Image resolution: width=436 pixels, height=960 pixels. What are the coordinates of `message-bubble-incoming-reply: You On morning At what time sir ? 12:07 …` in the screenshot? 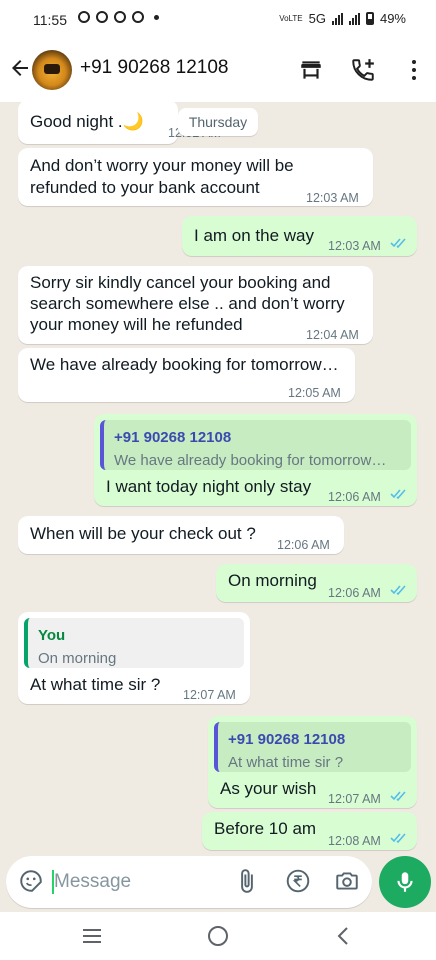 It's located at (134, 658).